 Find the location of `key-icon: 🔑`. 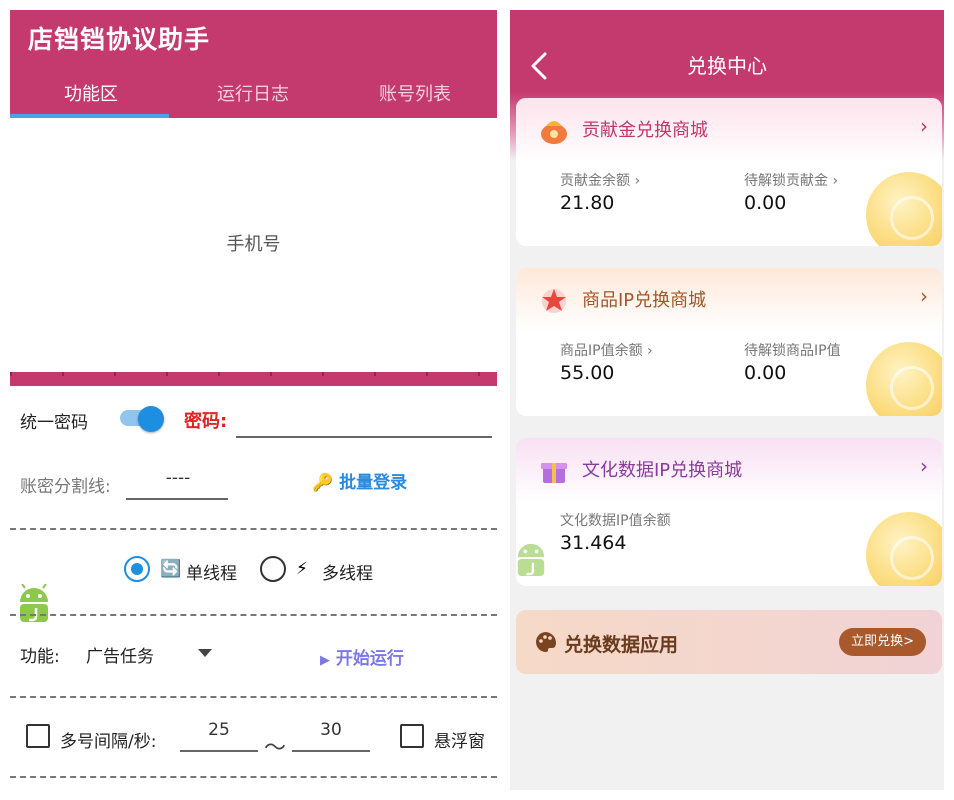

key-icon: 🔑 is located at coordinates (323, 483).